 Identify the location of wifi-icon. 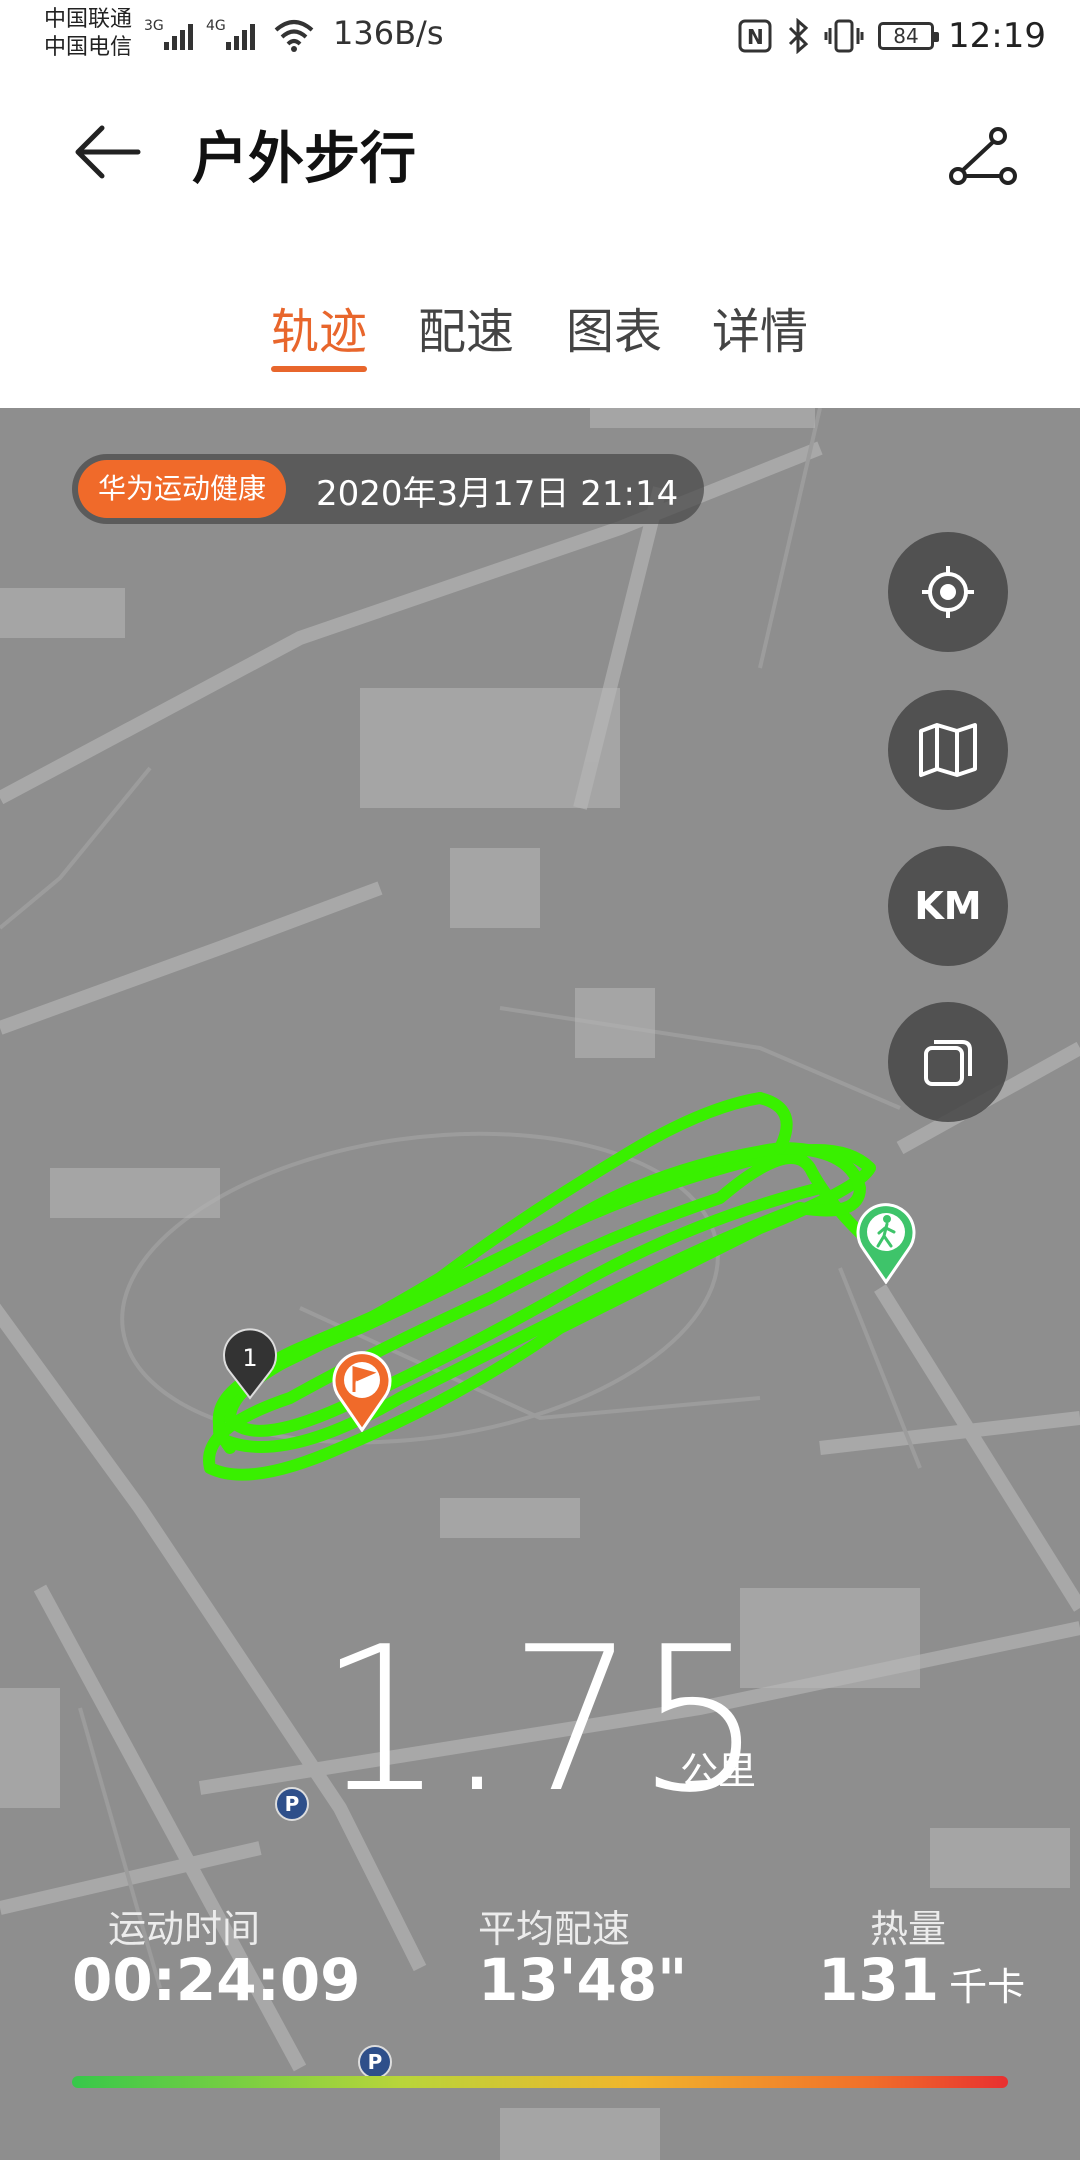
(294, 36).